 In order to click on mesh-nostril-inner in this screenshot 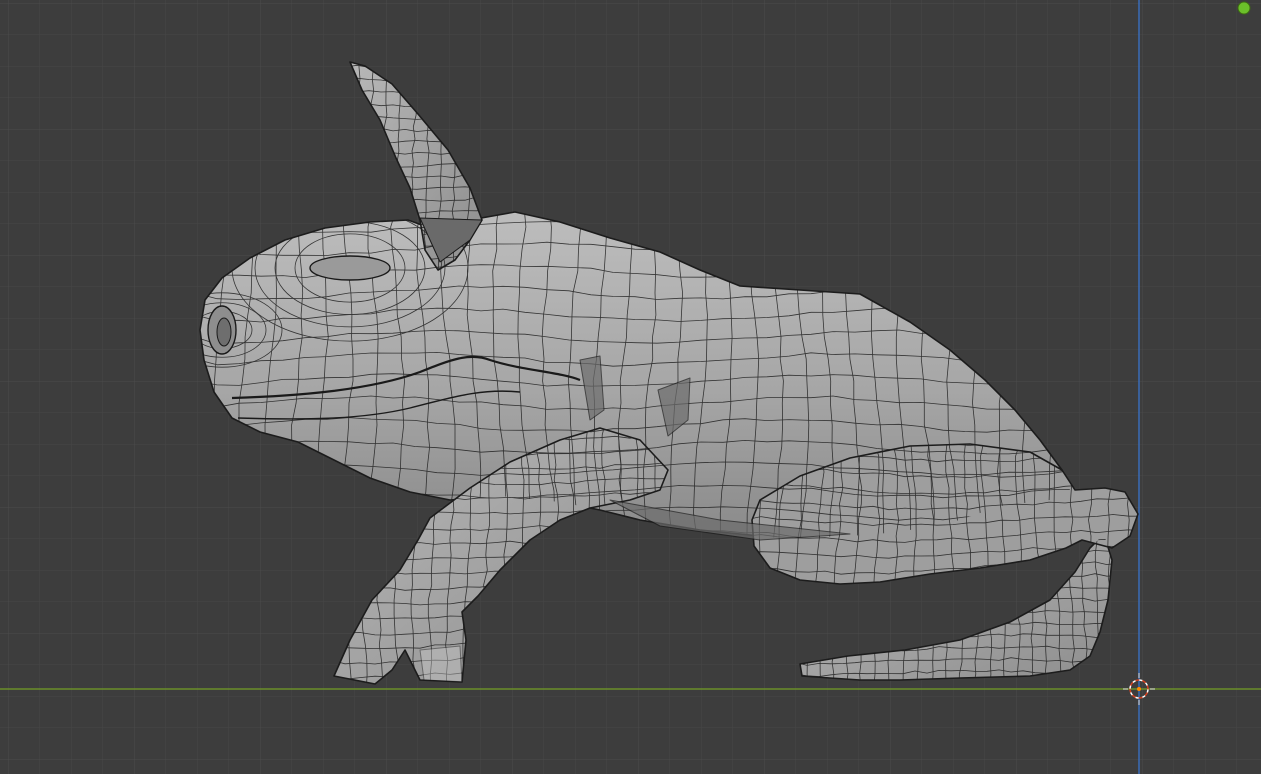, I will do `click(224, 332)`.